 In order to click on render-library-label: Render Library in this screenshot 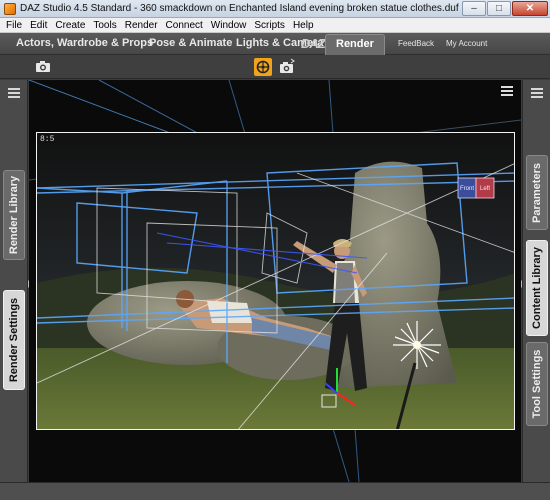, I will do `click(14, 215)`.